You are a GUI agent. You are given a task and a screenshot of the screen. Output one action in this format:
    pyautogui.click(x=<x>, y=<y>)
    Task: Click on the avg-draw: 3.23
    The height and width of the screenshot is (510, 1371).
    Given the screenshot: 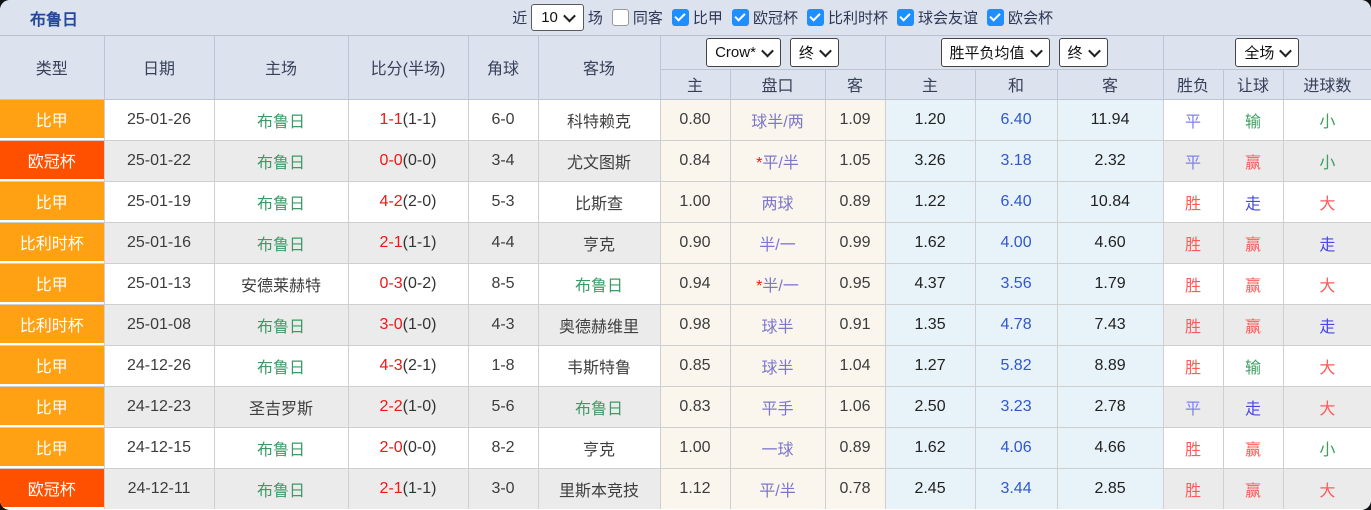 What is the action you would take?
    pyautogui.click(x=1016, y=406)
    